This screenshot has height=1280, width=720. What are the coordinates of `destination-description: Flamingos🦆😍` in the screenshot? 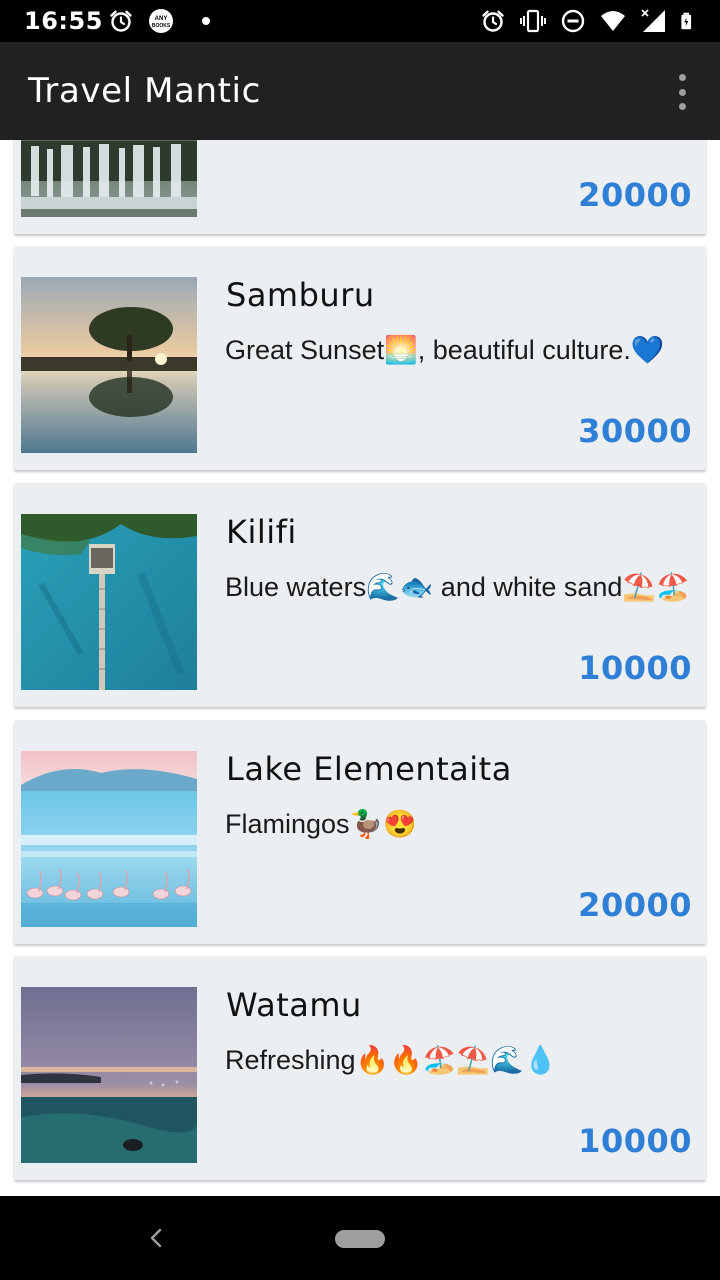 It's located at (321, 824).